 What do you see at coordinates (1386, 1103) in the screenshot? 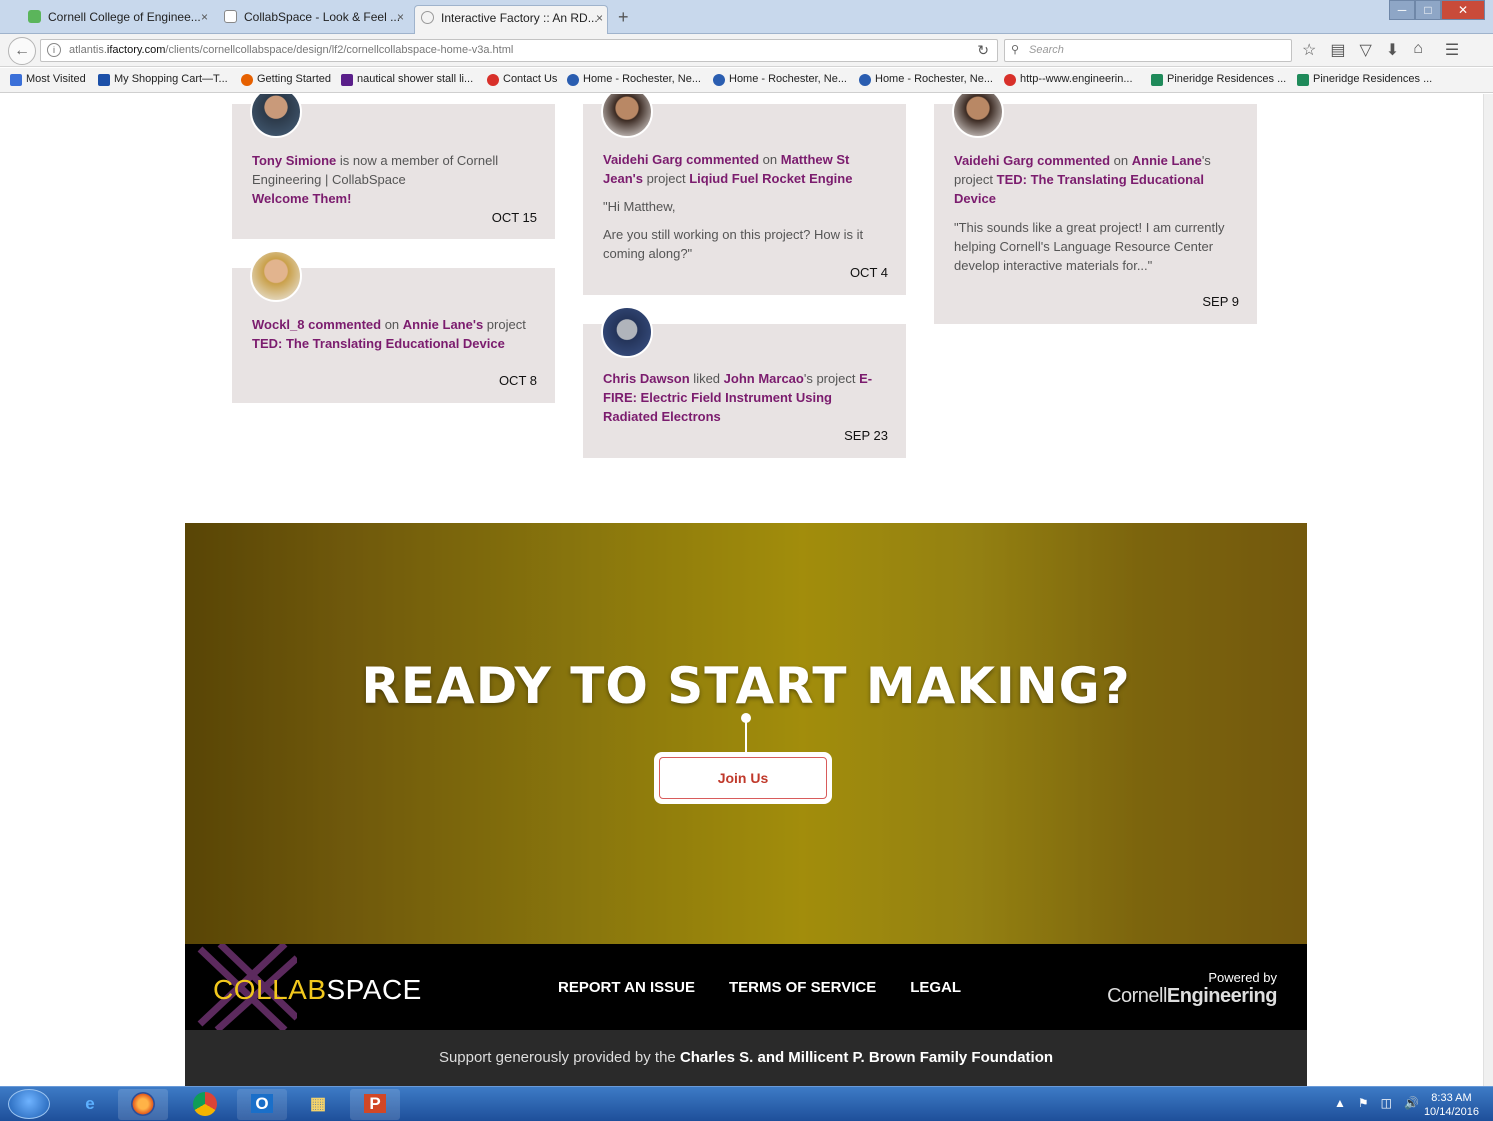
I see `network-icon: ◫` at bounding box center [1386, 1103].